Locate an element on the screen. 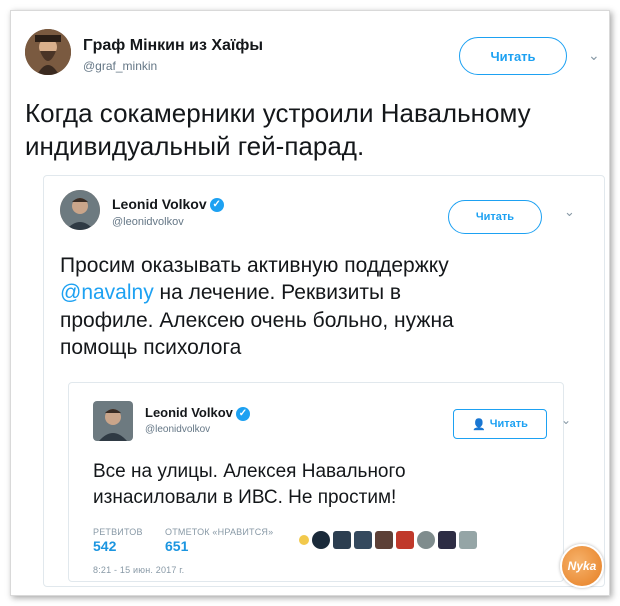  tweet-text-line: индивидуальный гей-парад. is located at coordinates (195, 145).